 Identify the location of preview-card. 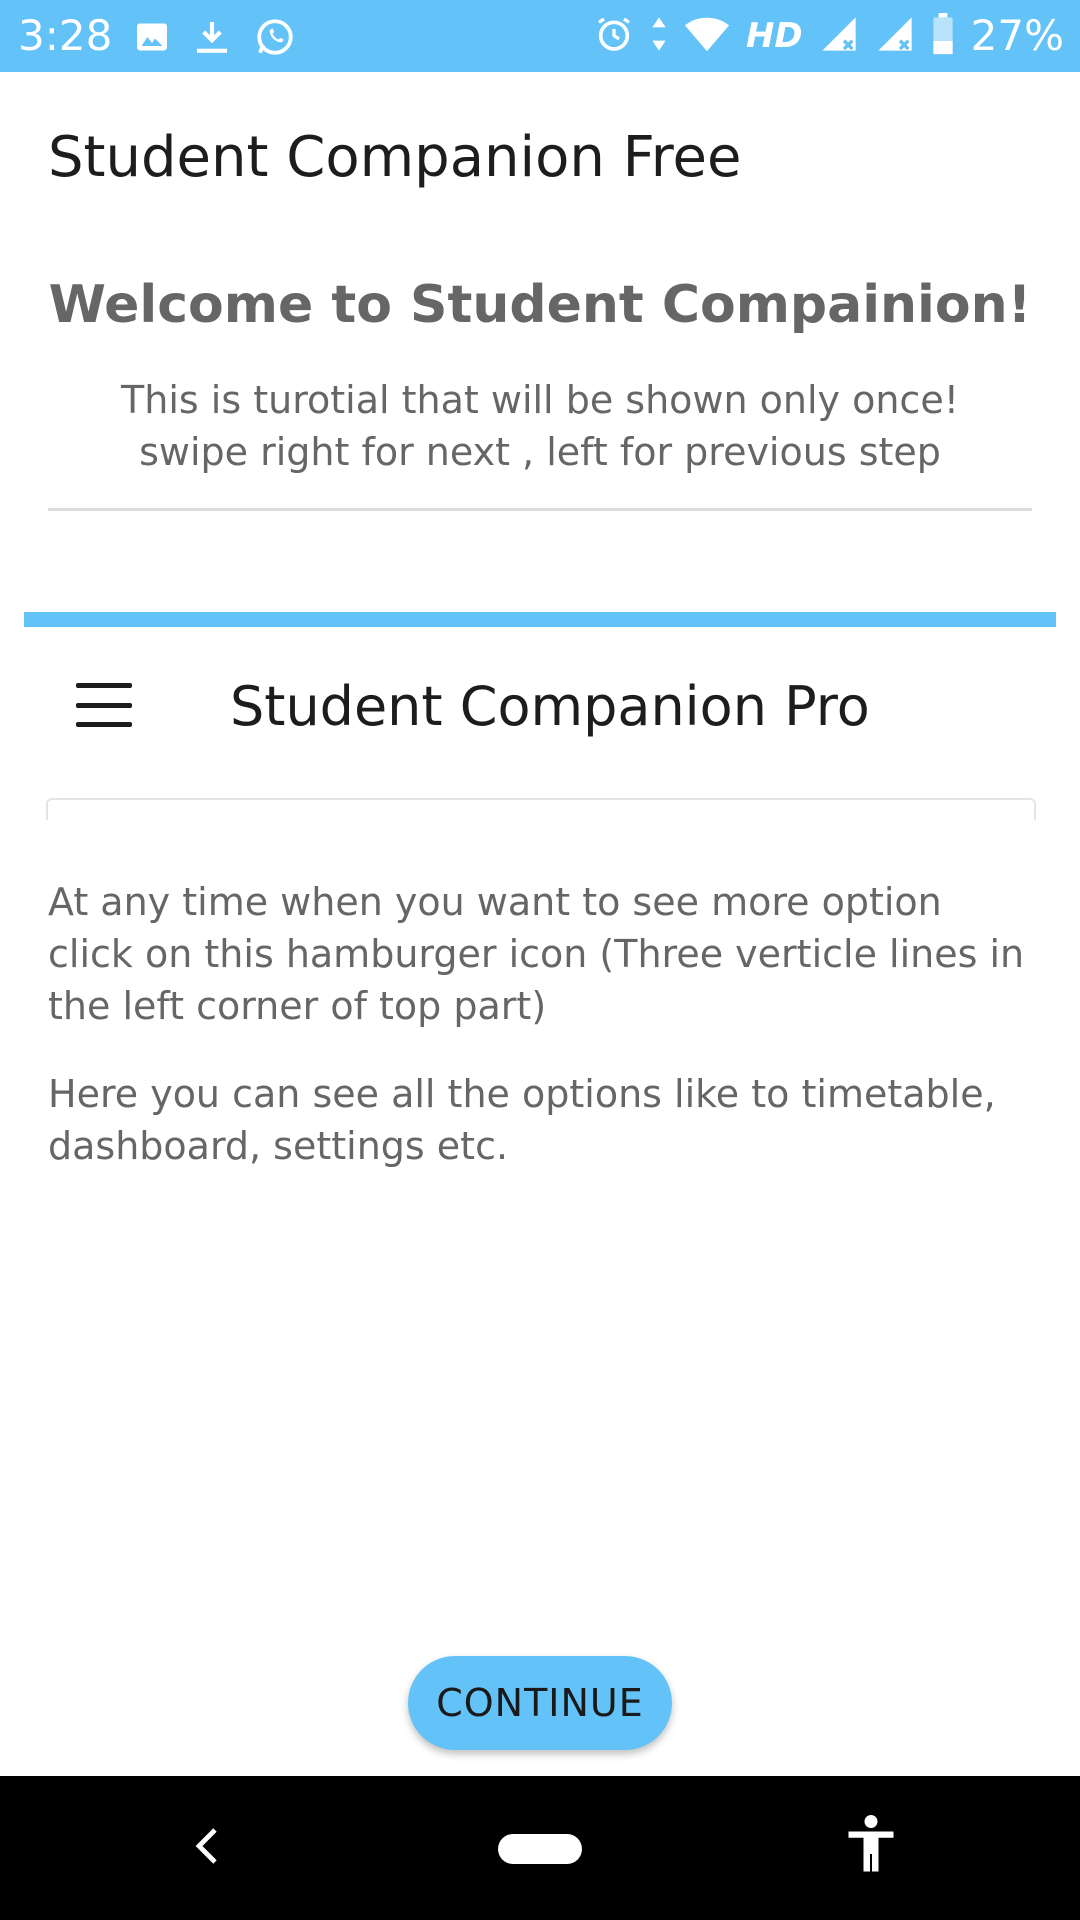
(541, 809).